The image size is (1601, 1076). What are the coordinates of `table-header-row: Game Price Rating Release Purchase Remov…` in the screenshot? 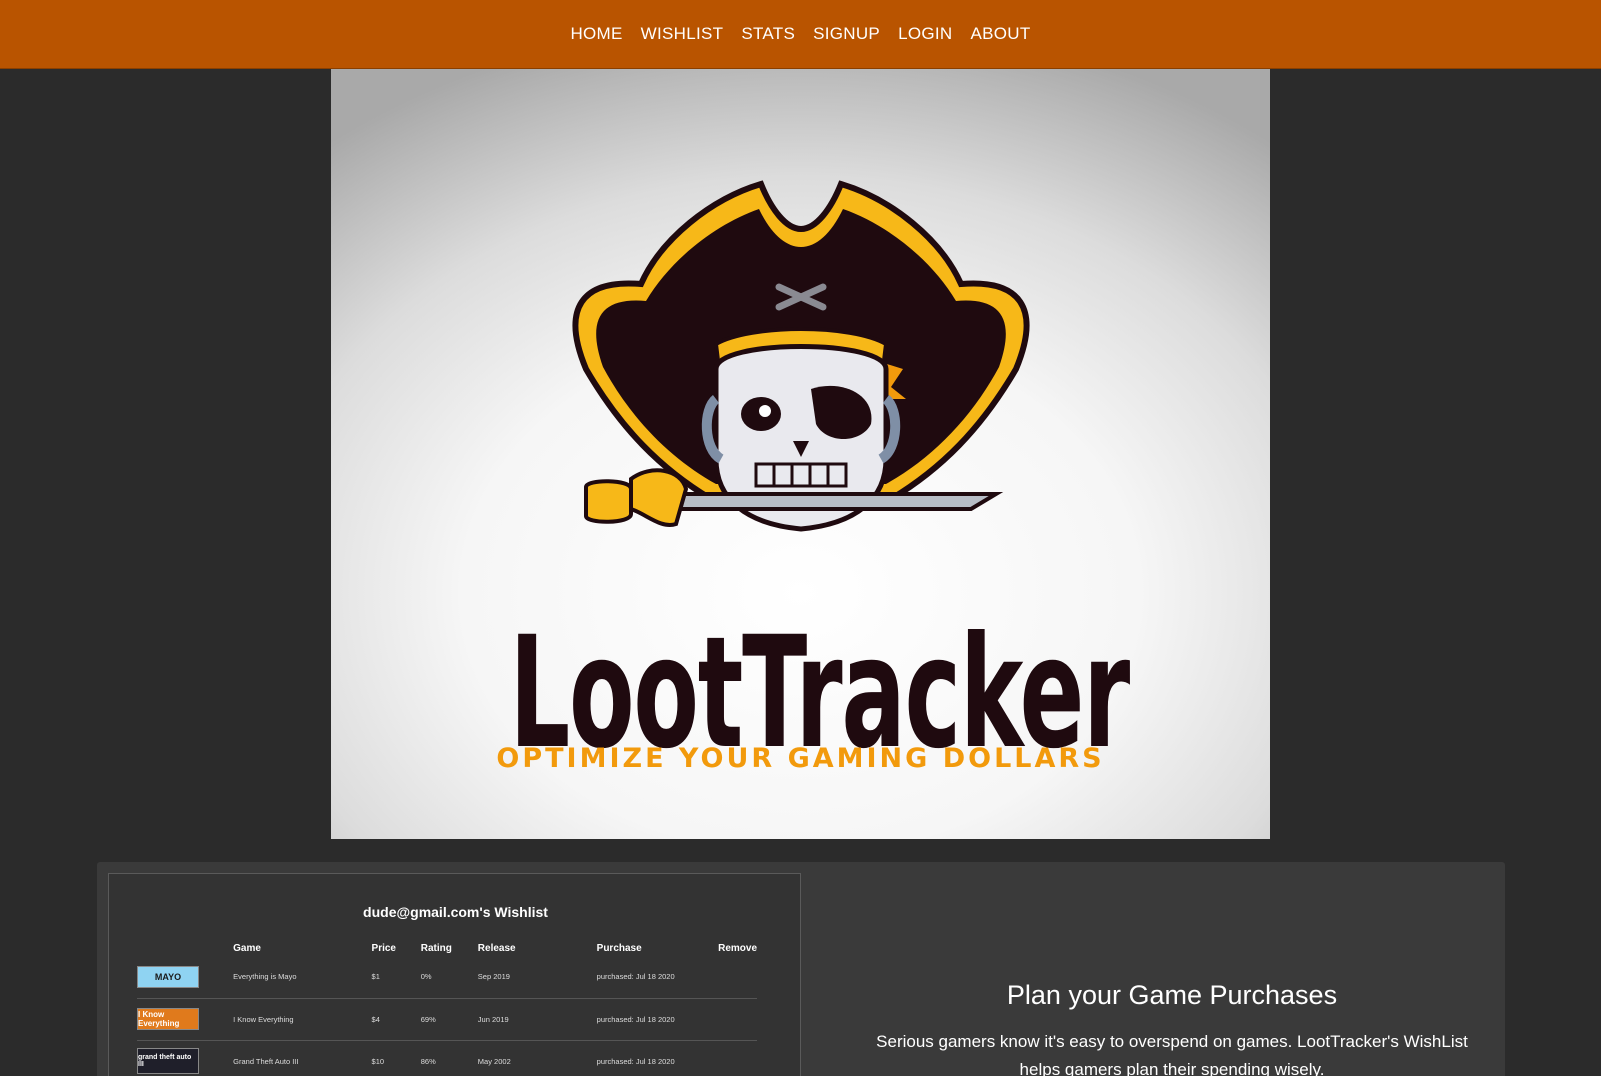 It's located at (447, 948).